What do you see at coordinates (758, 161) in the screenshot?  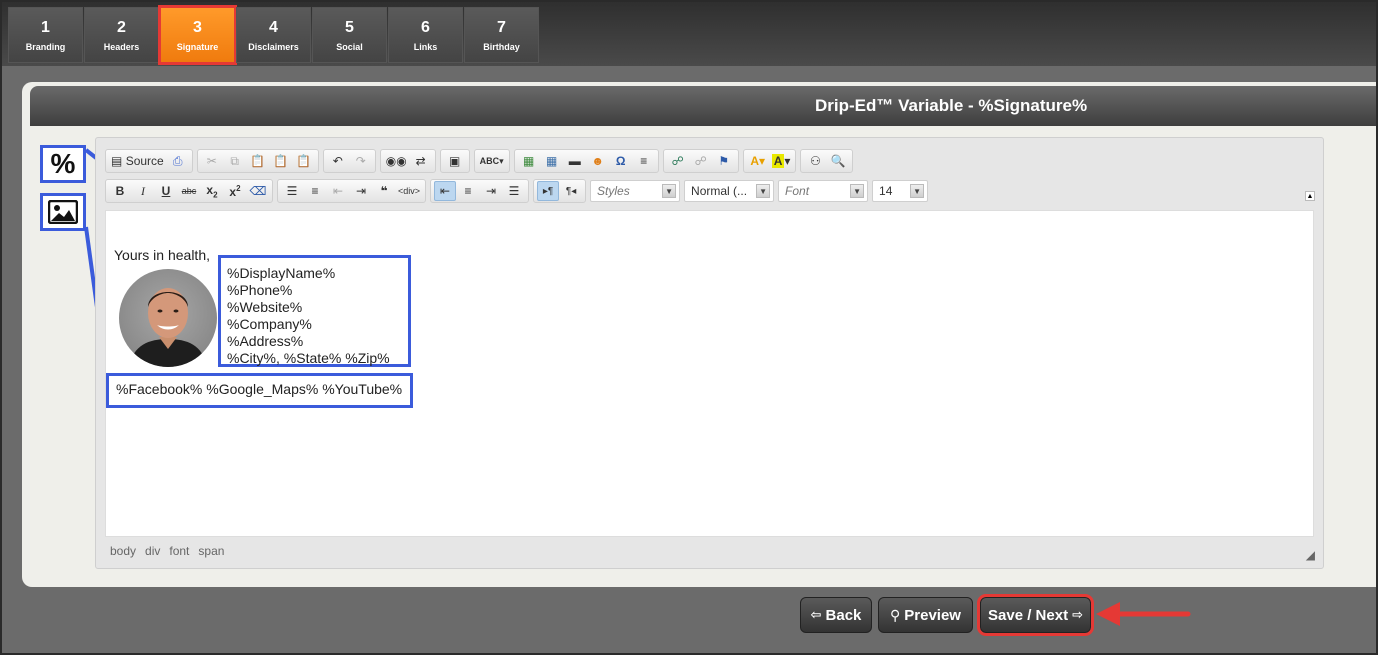 I see `text-color-button: A▾` at bounding box center [758, 161].